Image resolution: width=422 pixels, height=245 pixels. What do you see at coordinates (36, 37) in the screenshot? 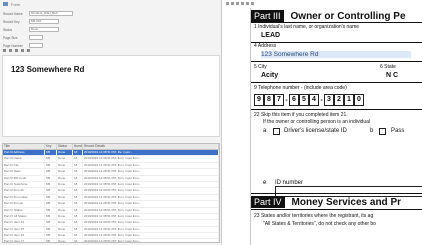
I see `page-size-input` at bounding box center [36, 37].